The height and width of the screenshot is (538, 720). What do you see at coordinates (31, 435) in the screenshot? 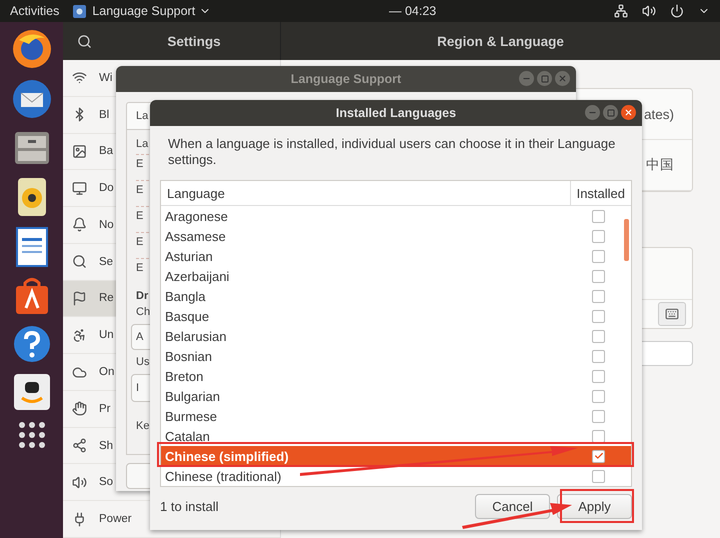
I see `app-grid-icon` at bounding box center [31, 435].